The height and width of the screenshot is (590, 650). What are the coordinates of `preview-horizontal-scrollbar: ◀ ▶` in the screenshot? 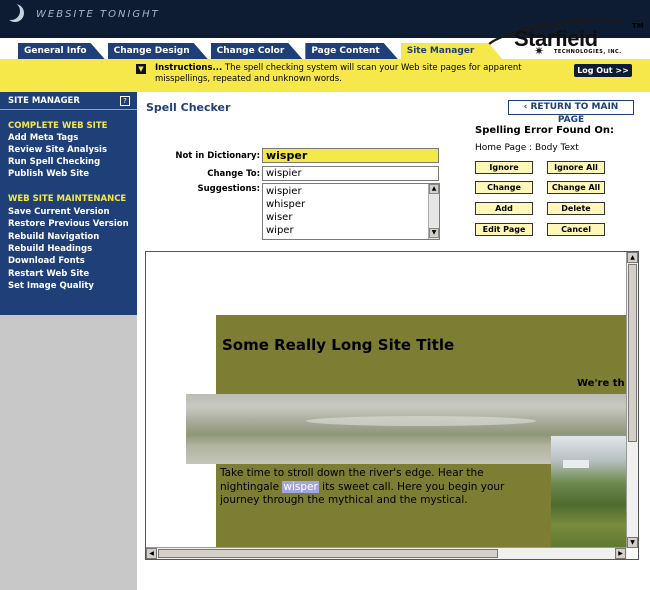 It's located at (386, 553).